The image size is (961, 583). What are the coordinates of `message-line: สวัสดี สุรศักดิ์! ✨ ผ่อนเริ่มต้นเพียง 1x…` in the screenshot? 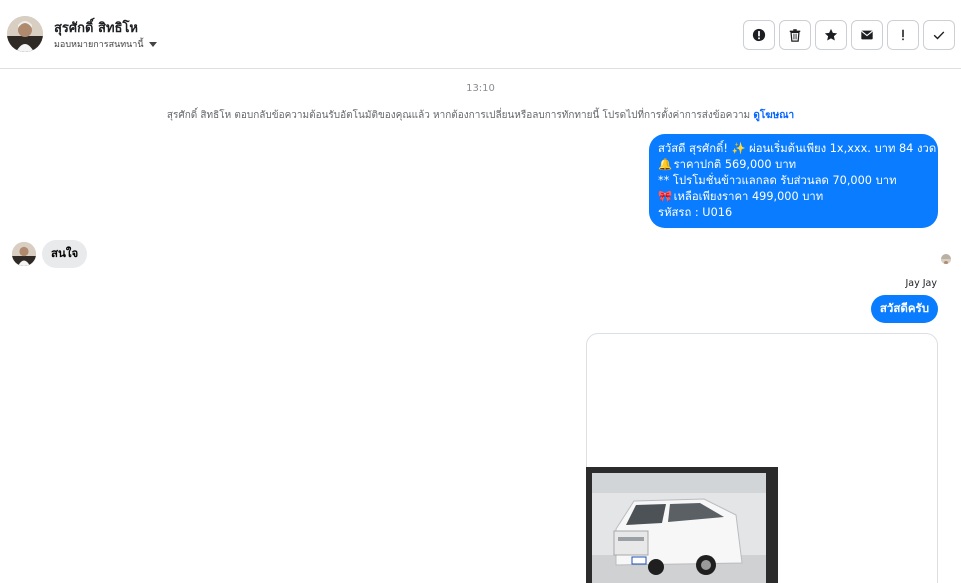 It's located at (797, 148).